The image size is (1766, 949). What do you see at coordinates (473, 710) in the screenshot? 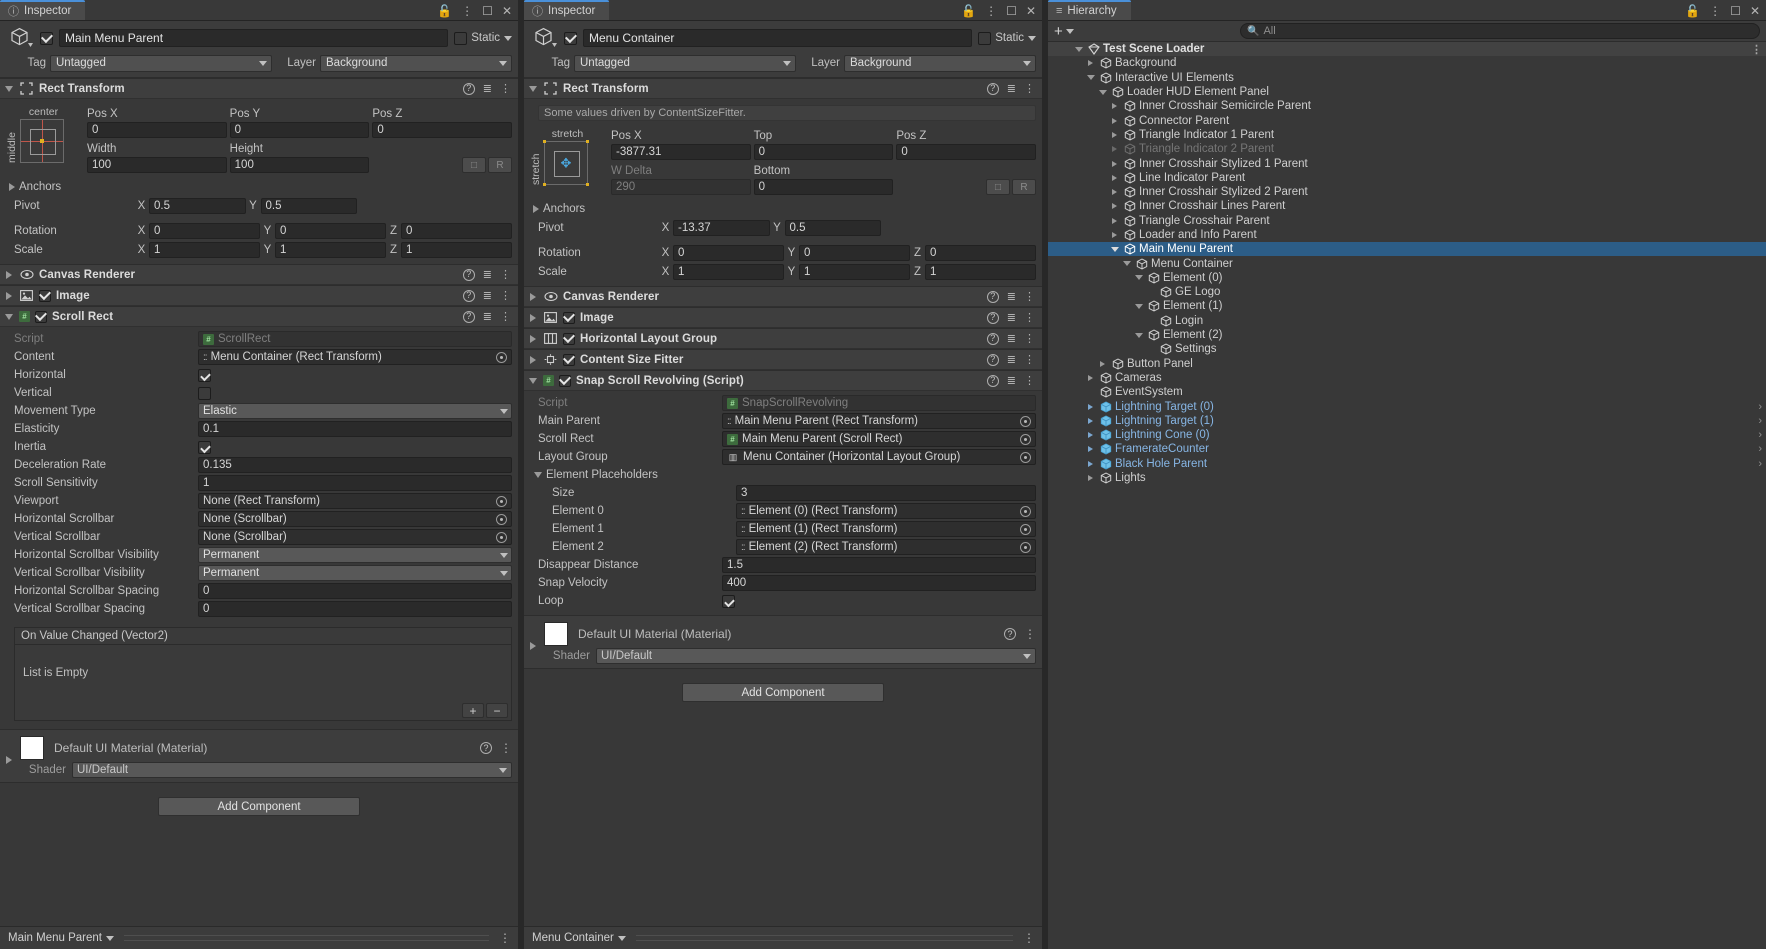
I see `add-event-button: +` at bounding box center [473, 710].